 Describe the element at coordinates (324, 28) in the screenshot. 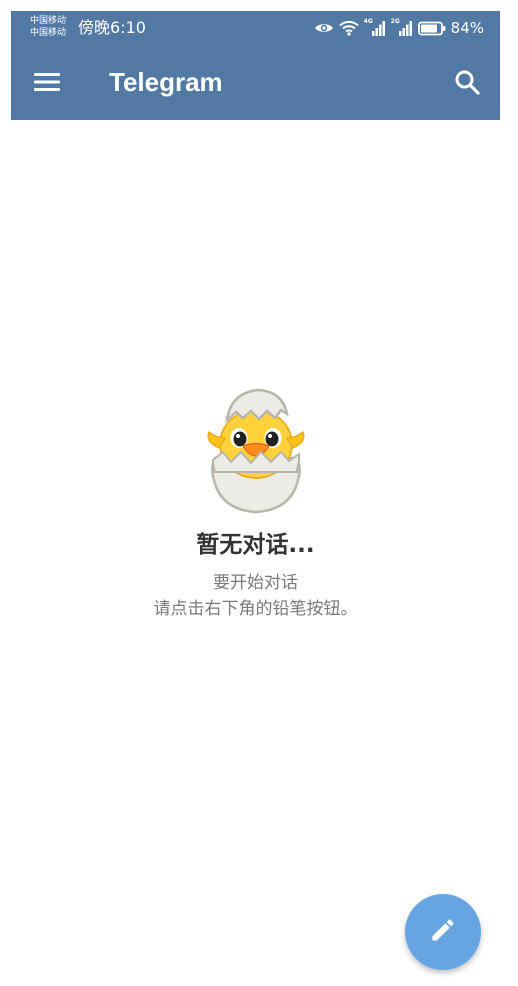

I see `eye-icon` at that location.